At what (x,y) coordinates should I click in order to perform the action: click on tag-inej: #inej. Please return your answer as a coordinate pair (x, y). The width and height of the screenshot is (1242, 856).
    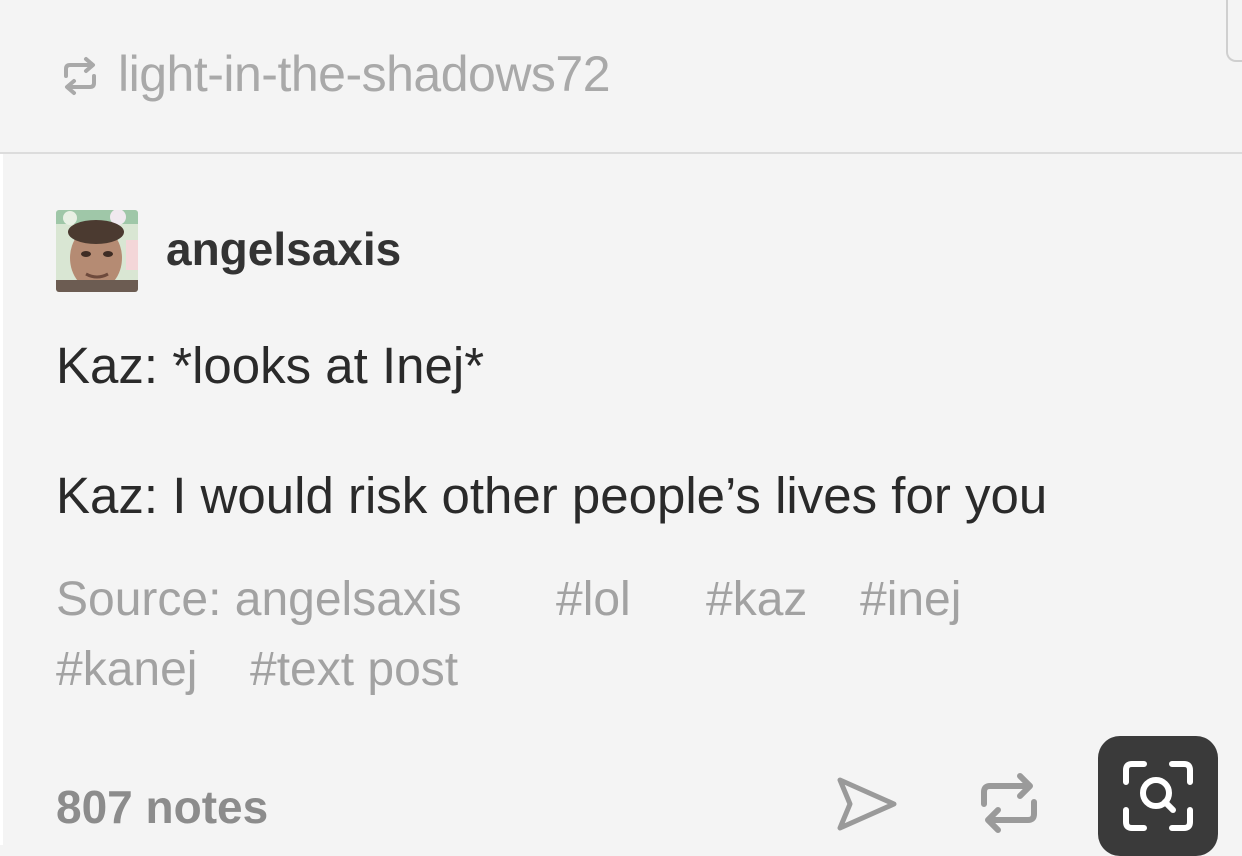
    Looking at the image, I should click on (910, 599).